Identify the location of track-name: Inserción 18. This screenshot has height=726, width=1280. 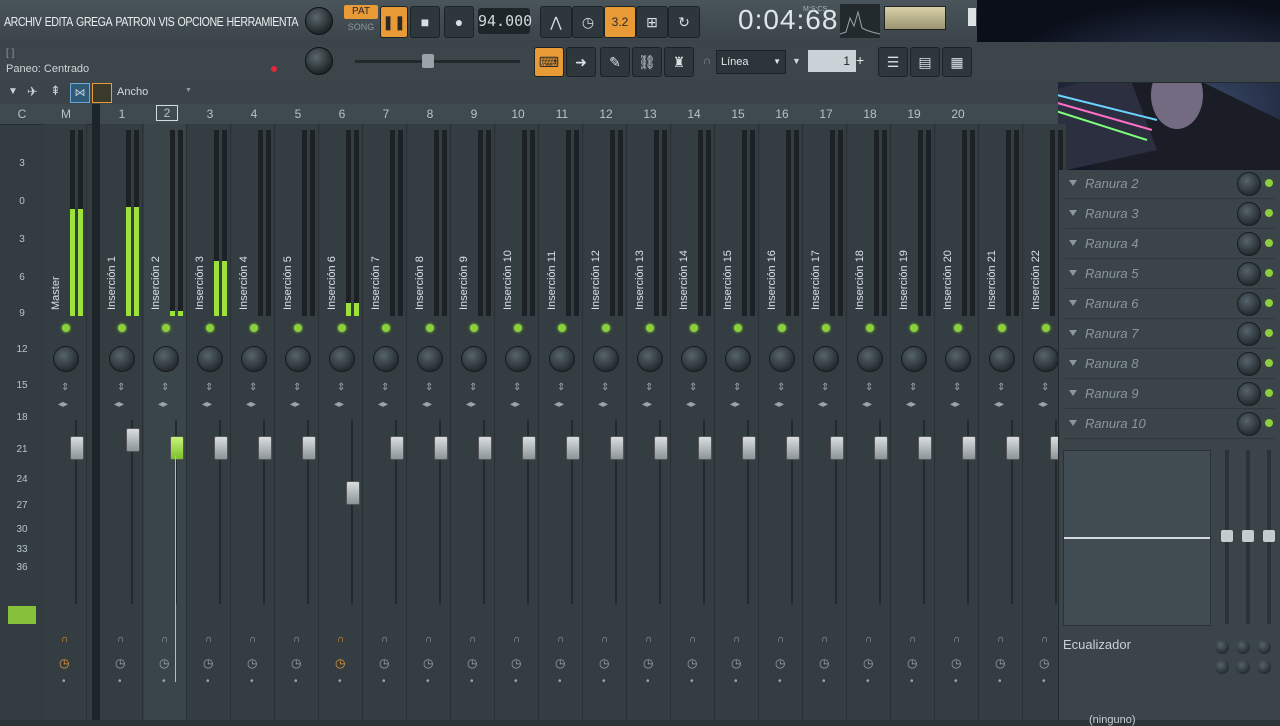
(861, 245).